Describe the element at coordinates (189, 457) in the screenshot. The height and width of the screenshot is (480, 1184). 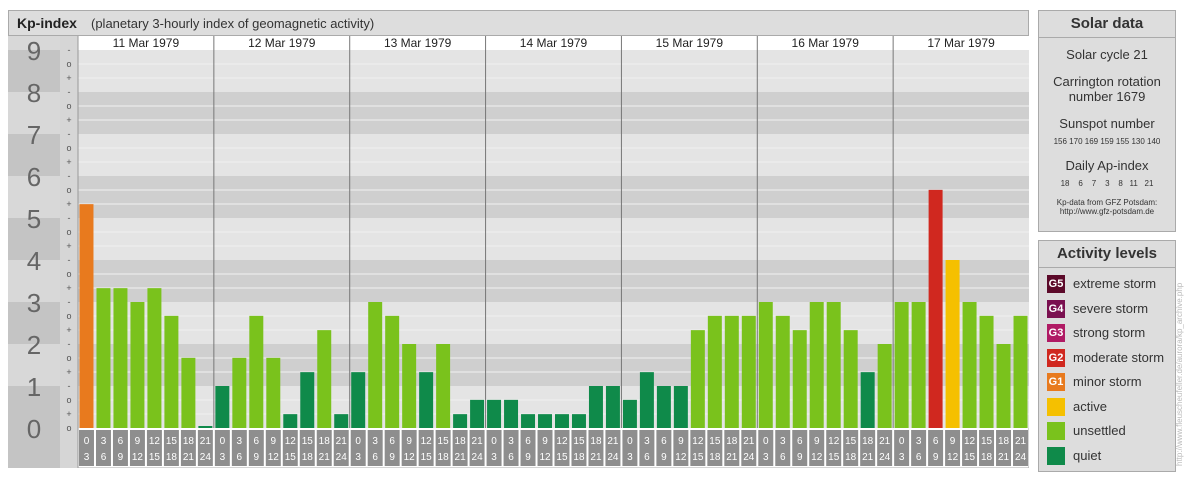
I see `hour-label-bottom: 21` at that location.